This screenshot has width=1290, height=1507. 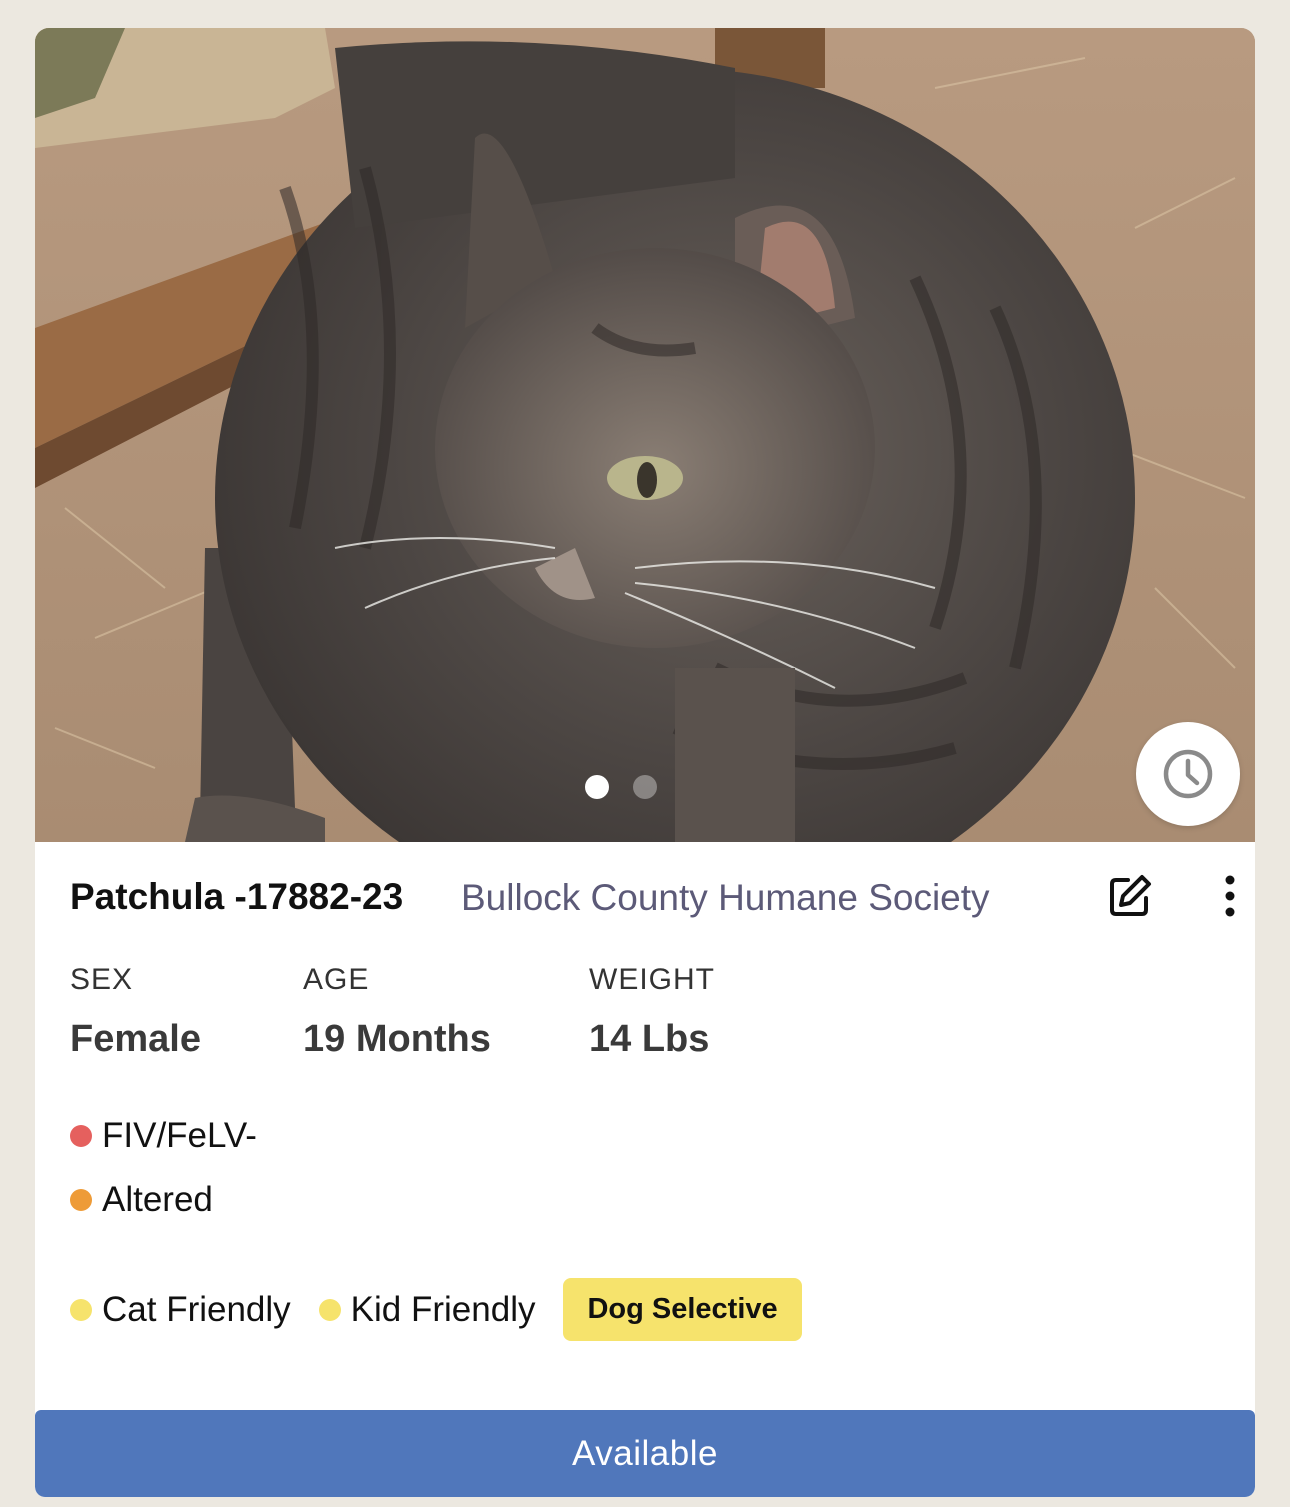 I want to click on trait-label: Kid Friendly, so click(x=443, y=1309).